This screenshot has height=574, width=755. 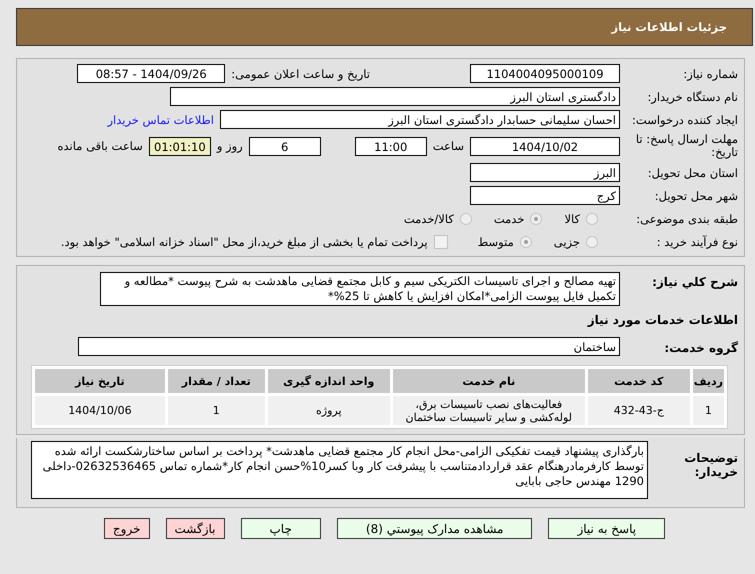 I want to click on province-field: البرز, so click(x=545, y=172).